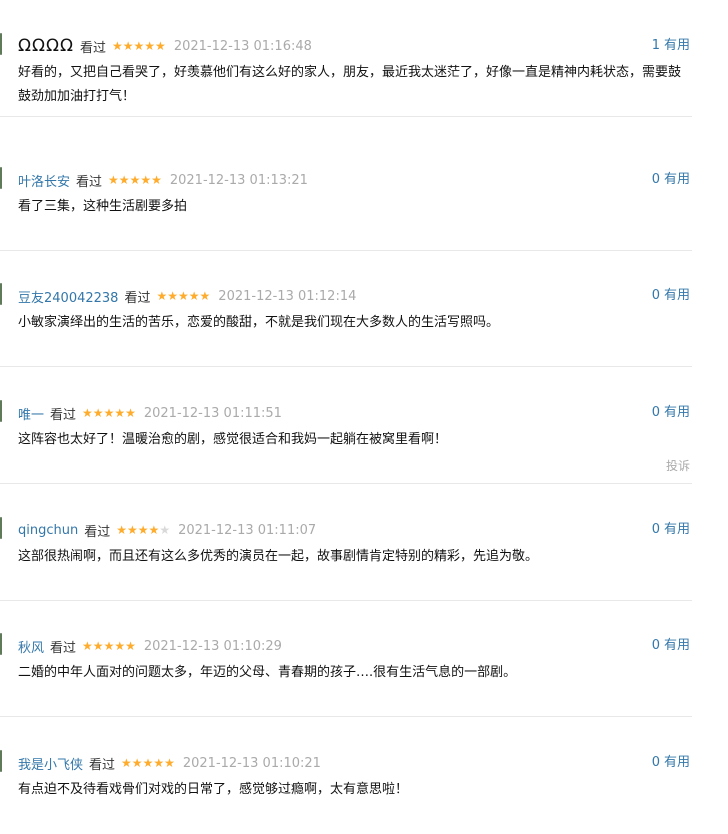 This screenshot has width=728, height=834. Describe the element at coordinates (103, 206) in the screenshot. I see `comment-text: 看了三集，这种生活剧要多拍` at that location.